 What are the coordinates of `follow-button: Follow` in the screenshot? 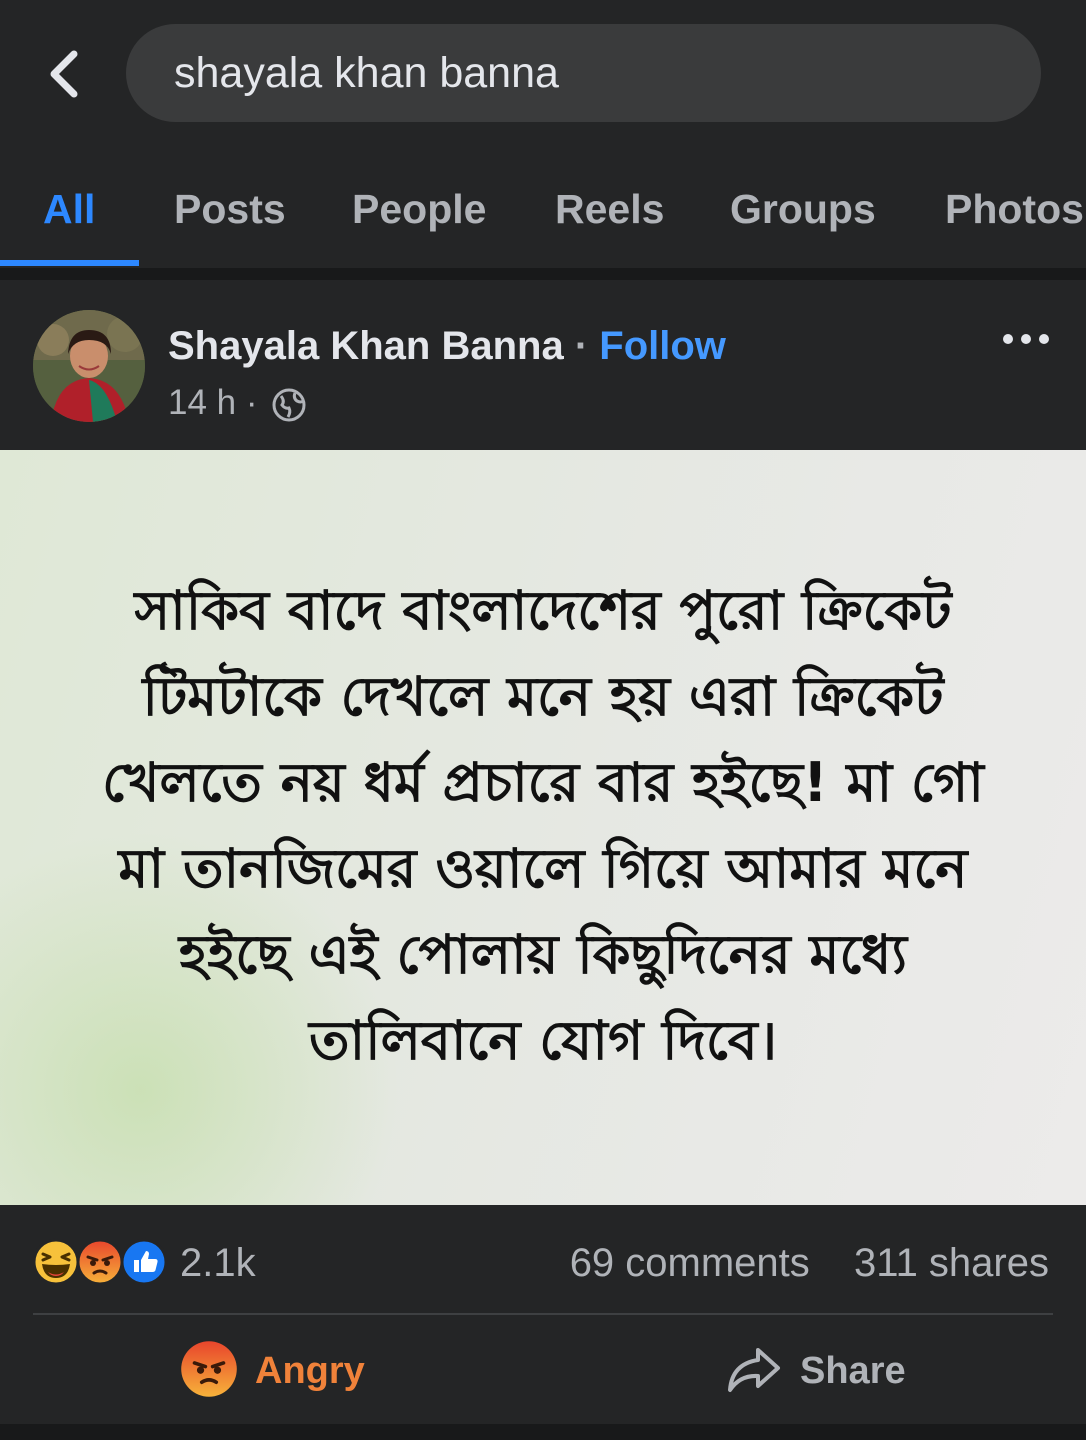 It's located at (662, 346).